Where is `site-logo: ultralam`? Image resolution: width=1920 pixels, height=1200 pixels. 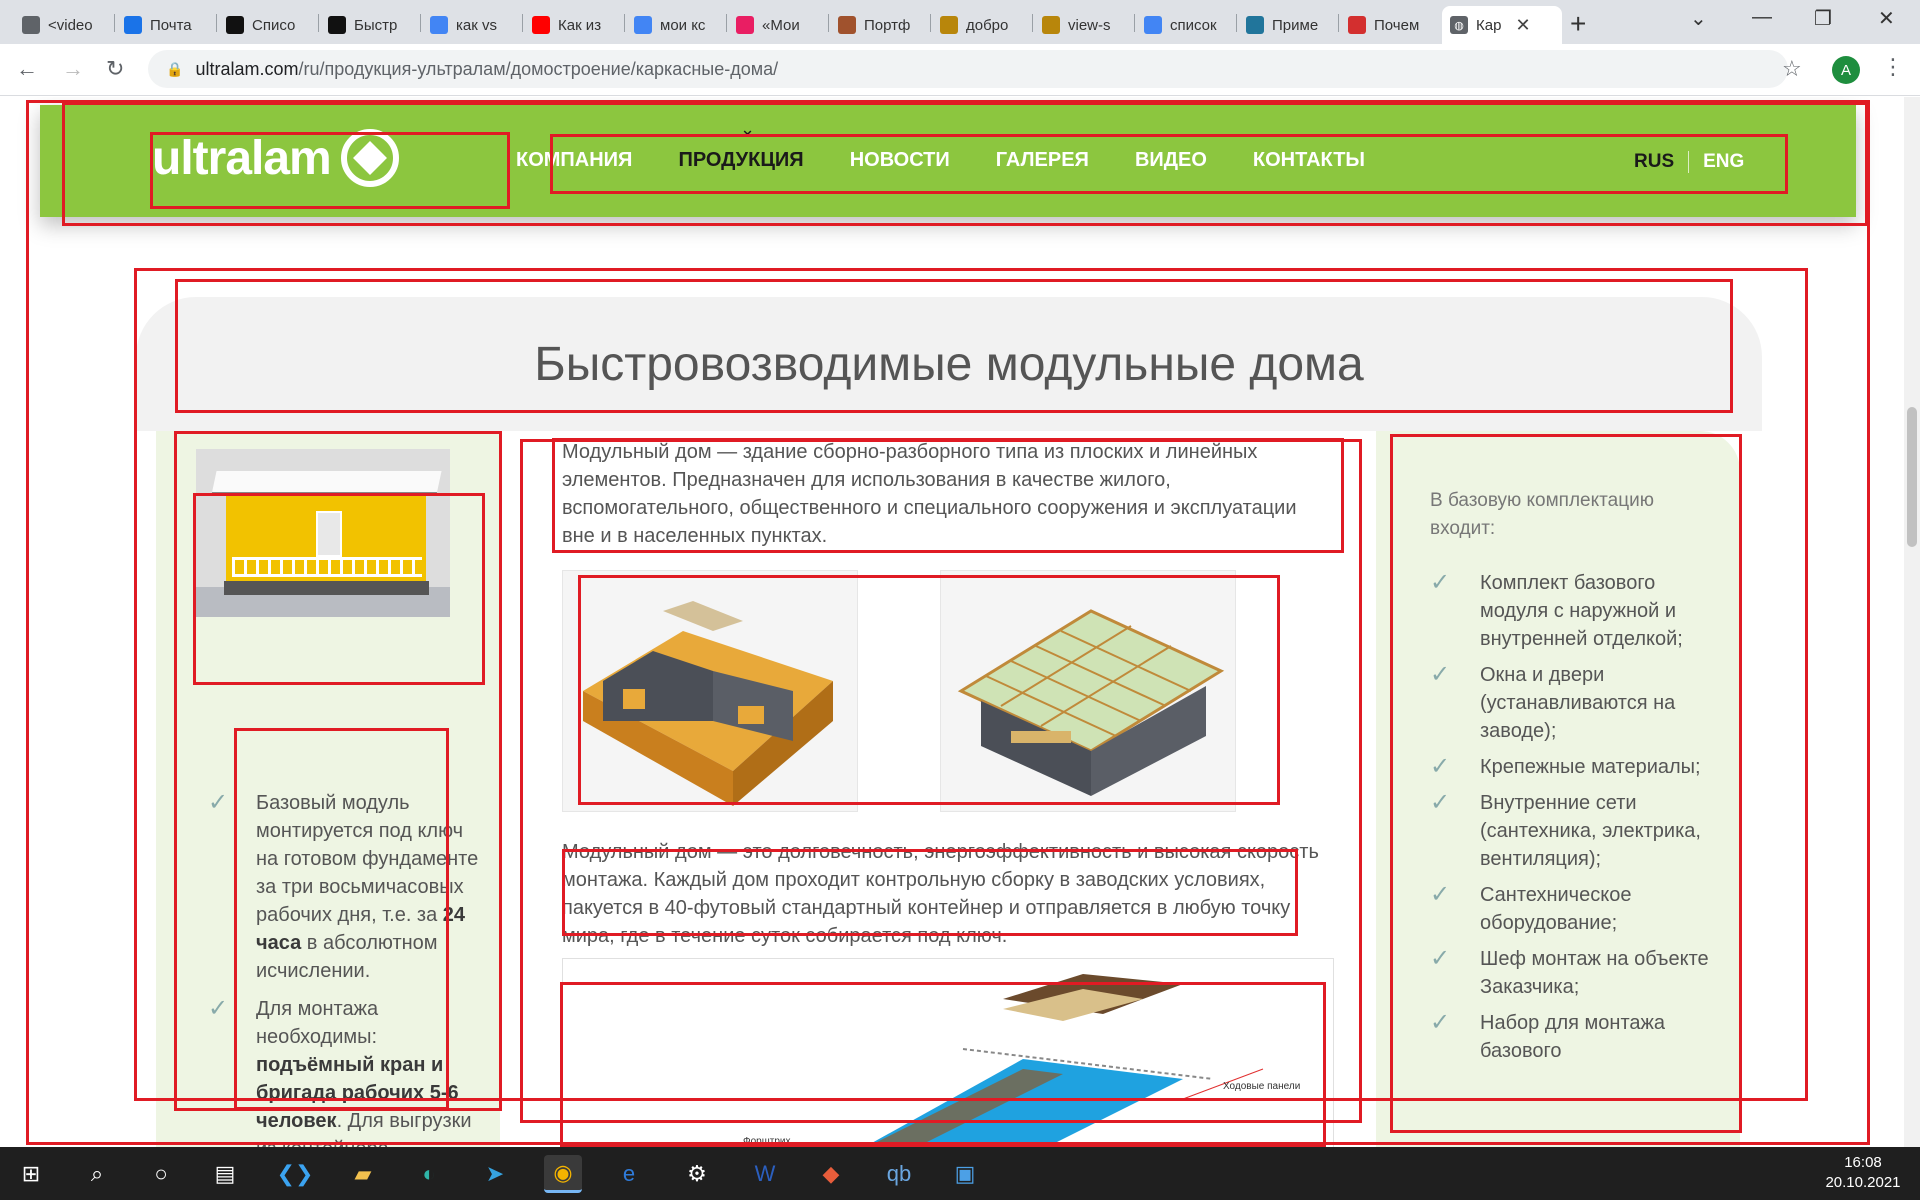 site-logo: ultralam is located at coordinates (275, 158).